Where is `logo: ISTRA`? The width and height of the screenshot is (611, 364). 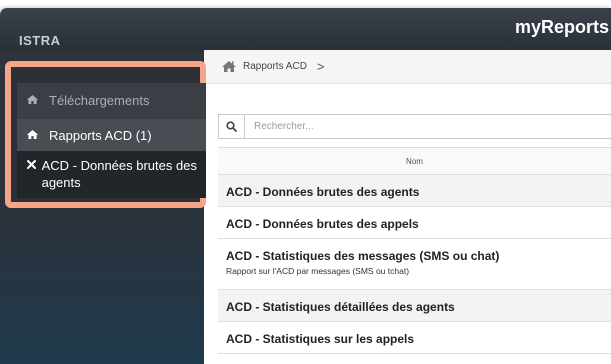 logo: ISTRA is located at coordinates (40, 40).